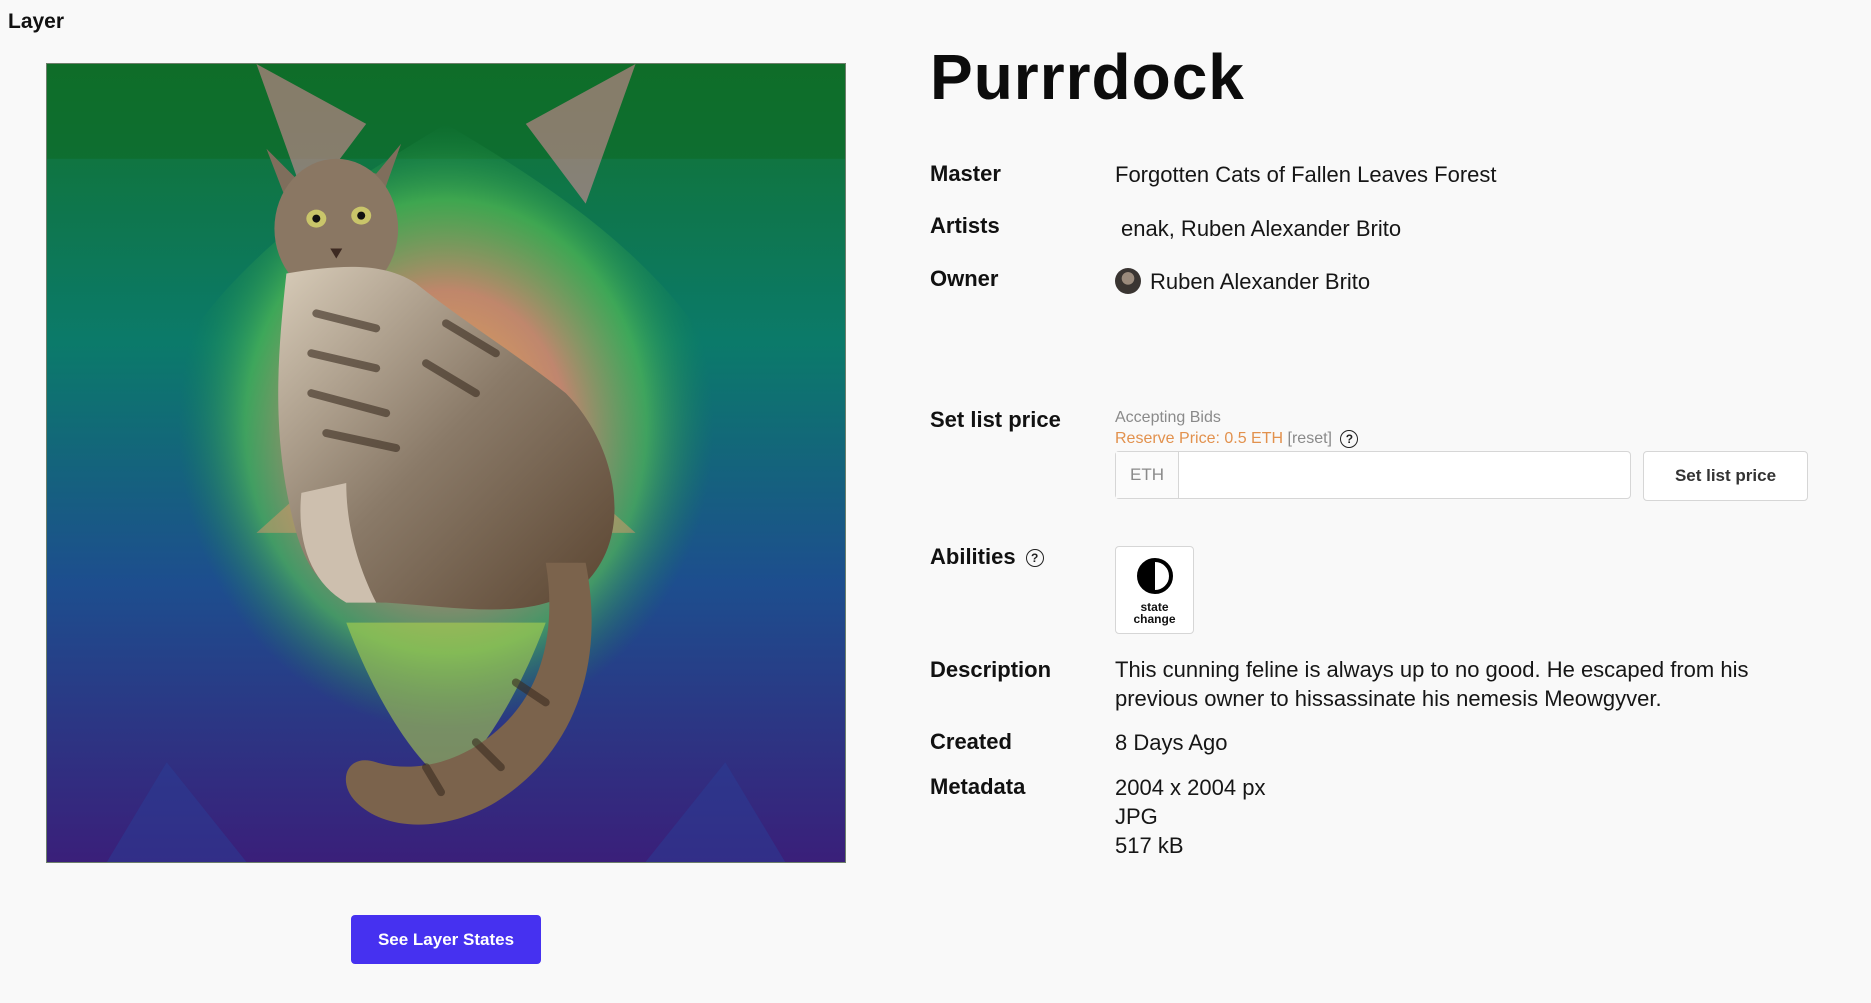  Describe the element at coordinates (978, 786) in the screenshot. I see `metadata-label: Metadata` at that location.